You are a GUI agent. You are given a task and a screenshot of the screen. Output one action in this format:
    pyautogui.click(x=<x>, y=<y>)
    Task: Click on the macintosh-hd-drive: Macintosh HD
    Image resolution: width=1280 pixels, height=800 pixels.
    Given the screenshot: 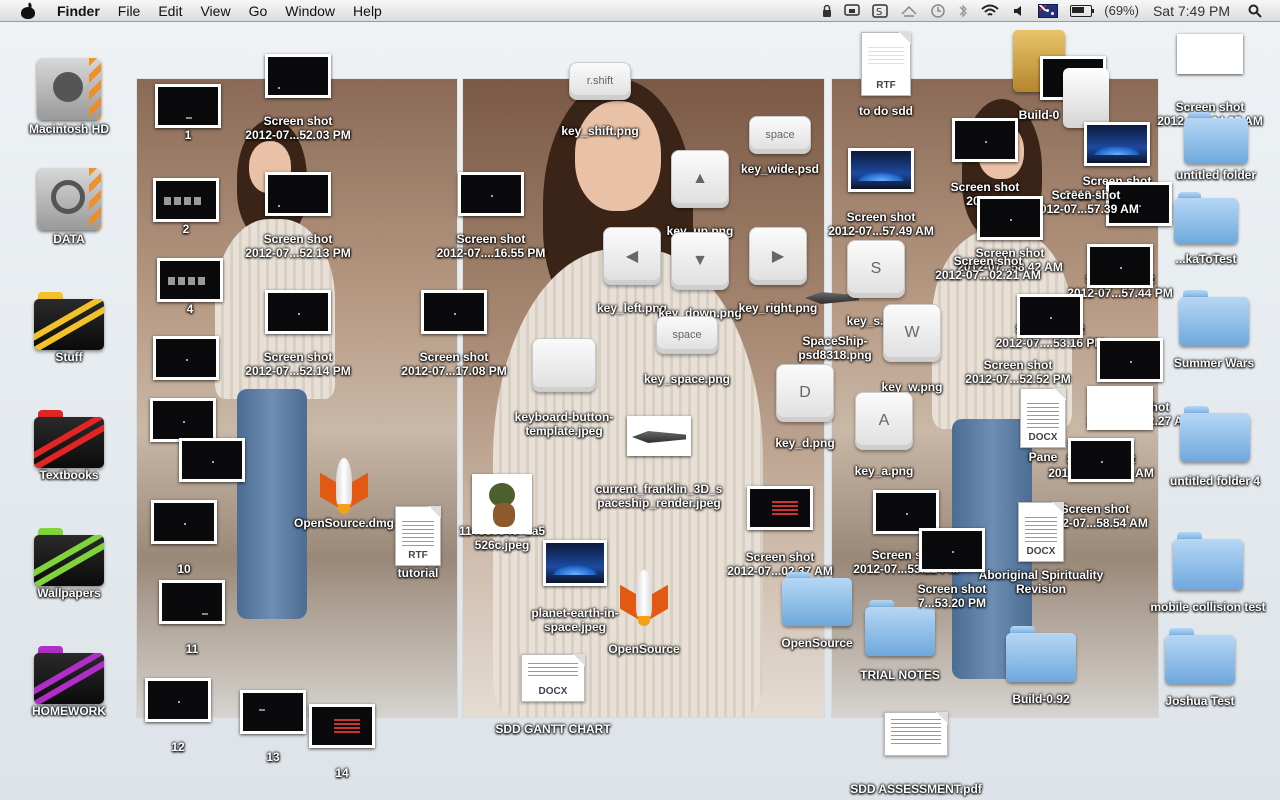 What is the action you would take?
    pyautogui.click(x=69, y=97)
    